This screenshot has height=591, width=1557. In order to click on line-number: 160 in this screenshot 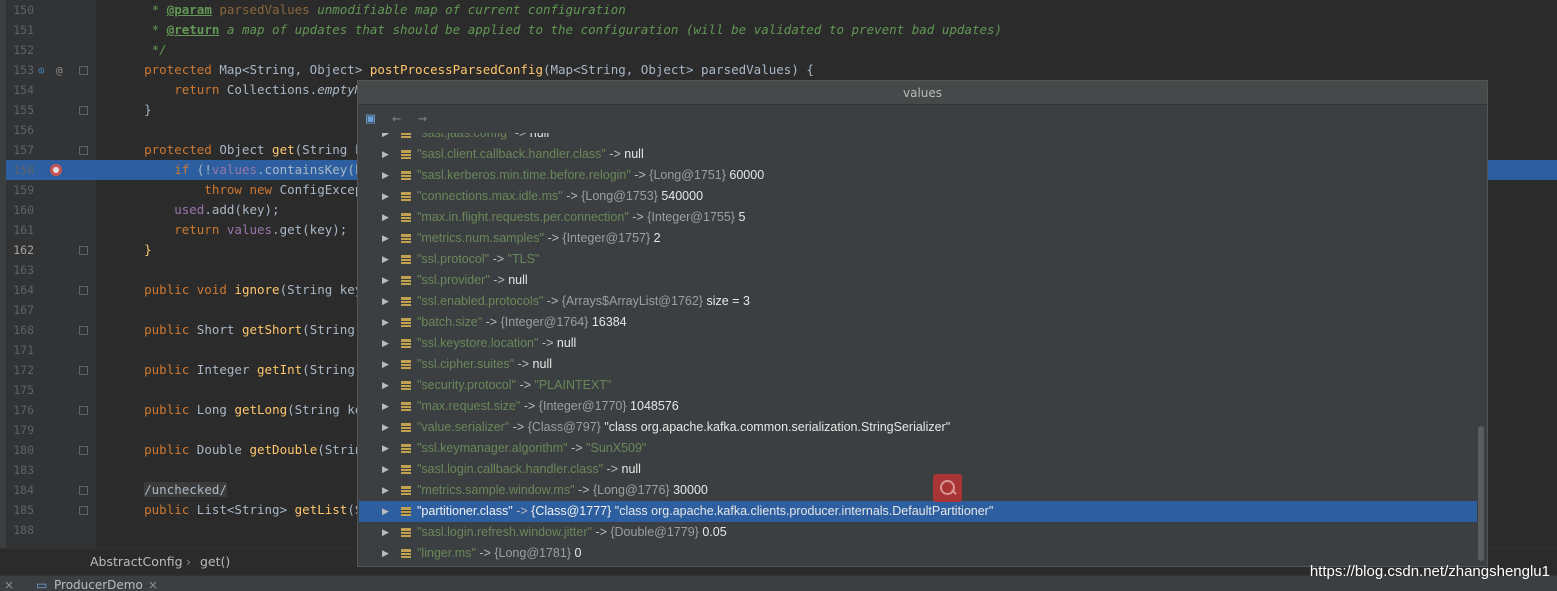, I will do `click(20, 210)`.